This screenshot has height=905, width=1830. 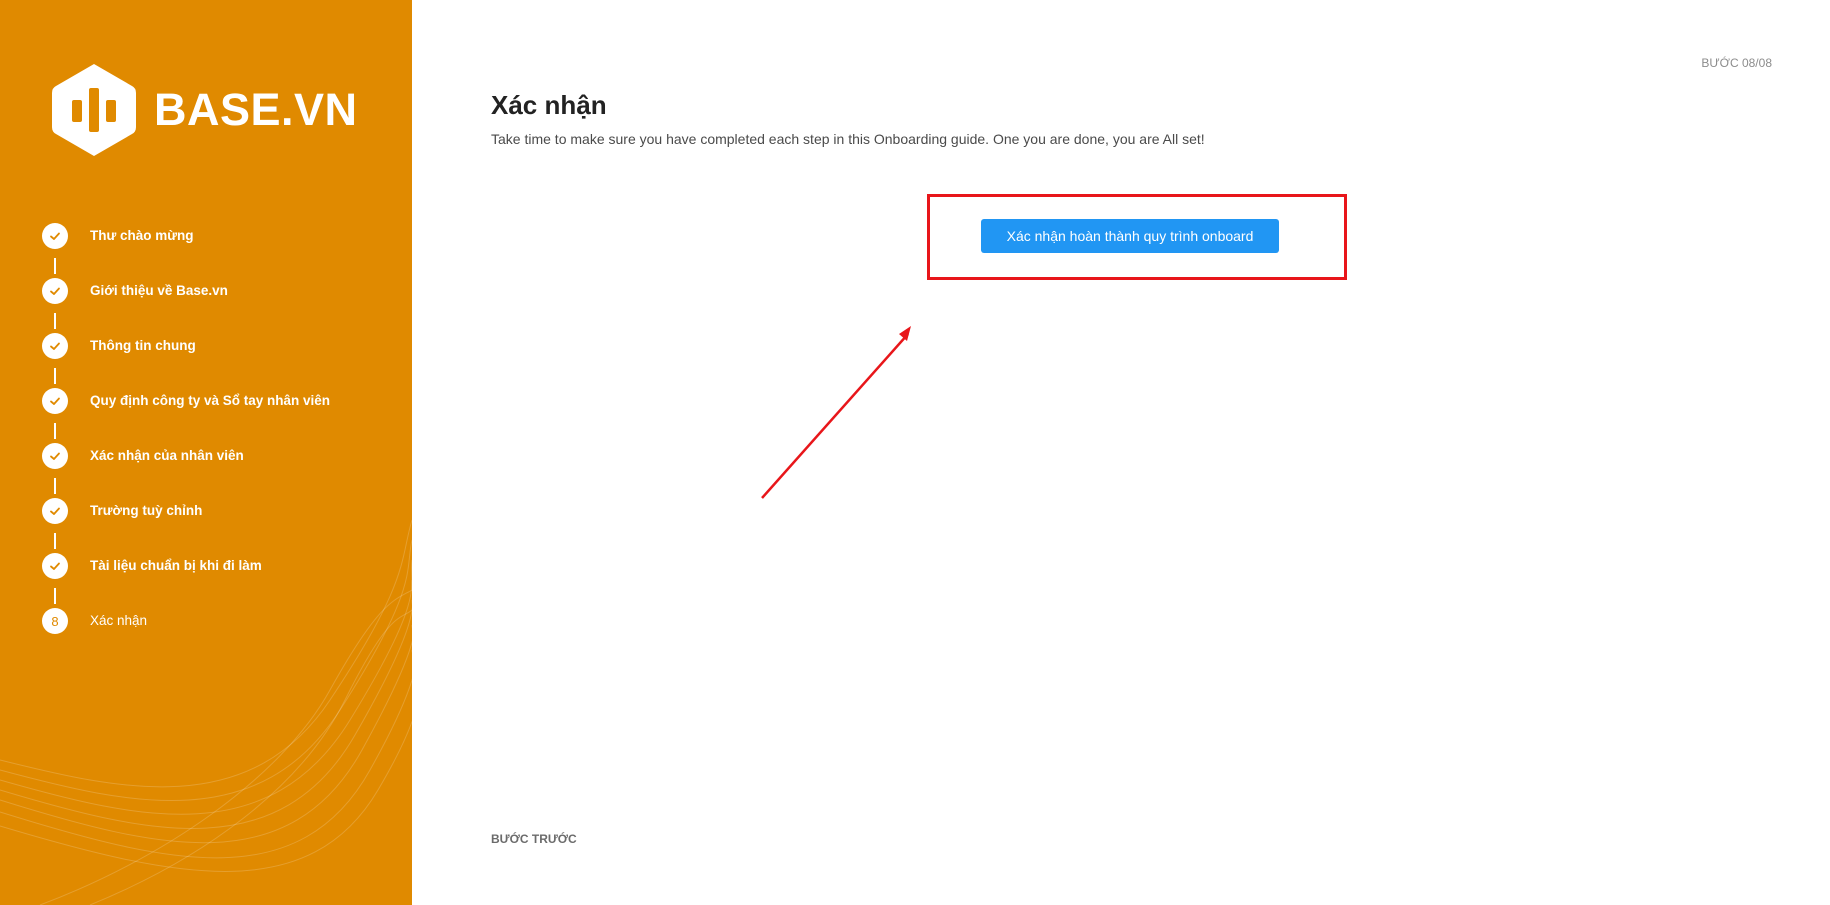 What do you see at coordinates (186, 415) in the screenshot?
I see `step-item-policies: Quy định công ty và Sổ tay nhân viên` at bounding box center [186, 415].